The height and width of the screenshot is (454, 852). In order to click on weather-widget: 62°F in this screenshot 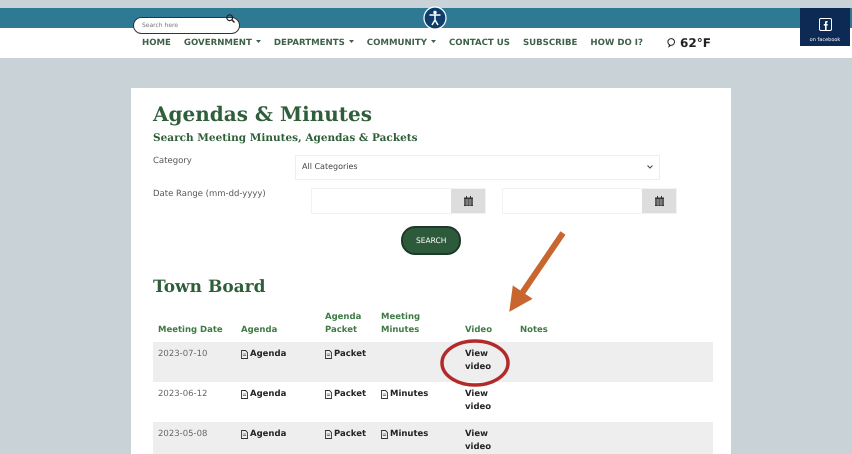, I will do `click(688, 43)`.